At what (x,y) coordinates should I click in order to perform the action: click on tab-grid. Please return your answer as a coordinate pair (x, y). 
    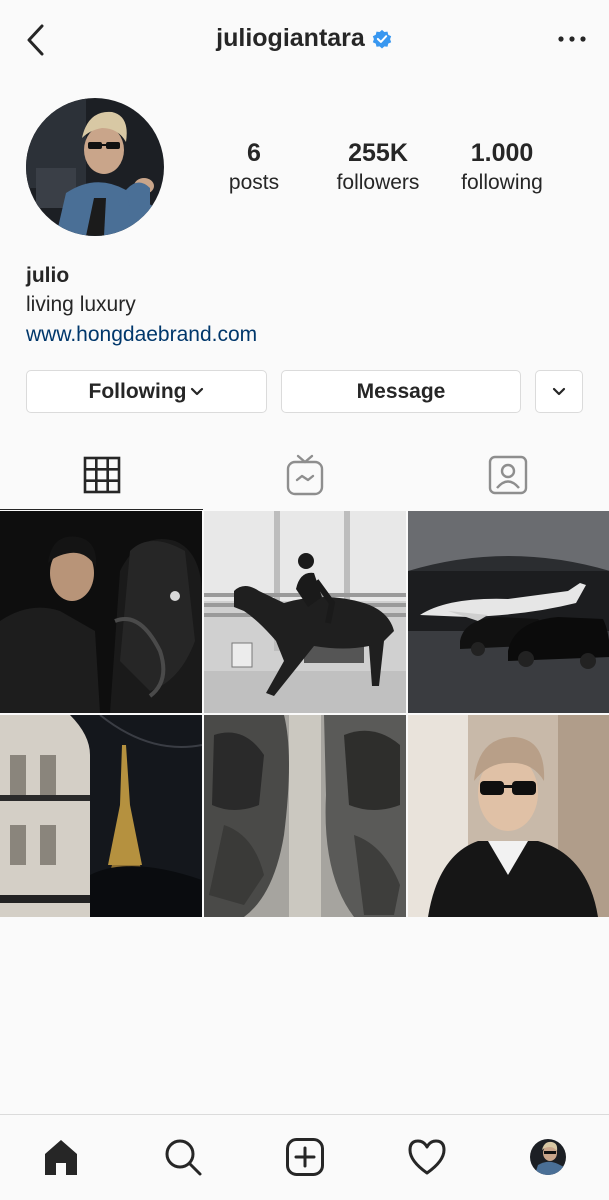
    Looking at the image, I should click on (101, 475).